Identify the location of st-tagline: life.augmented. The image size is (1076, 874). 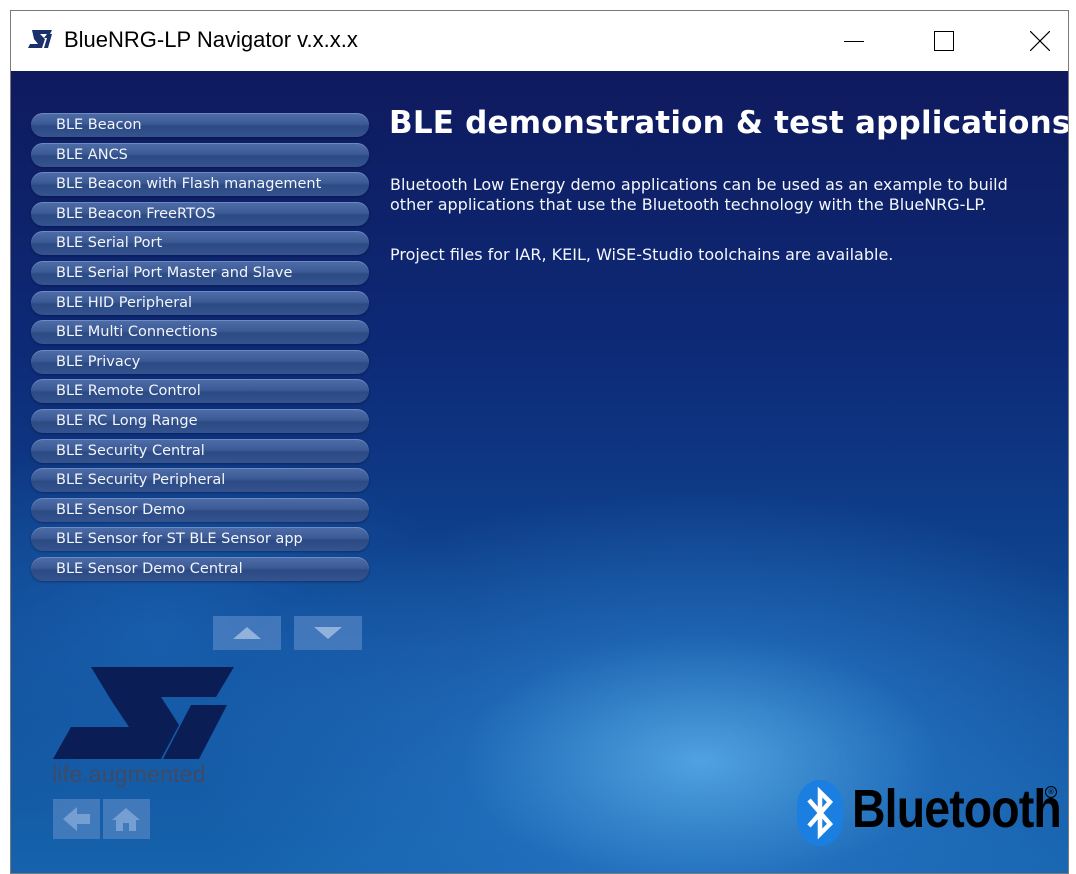
(129, 774).